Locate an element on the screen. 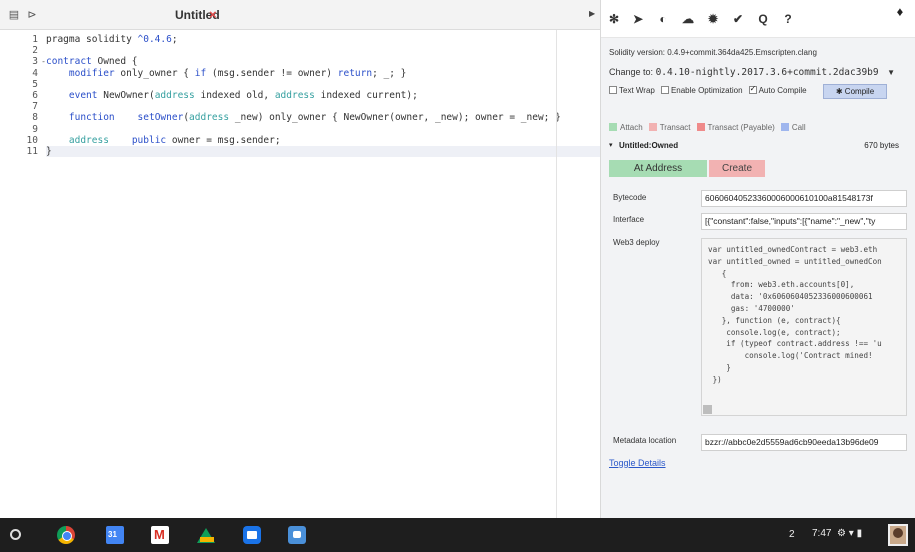 This screenshot has height=552, width=915. web3-code-line: from: web3.eth.accounts[0], is located at coordinates (781, 285).